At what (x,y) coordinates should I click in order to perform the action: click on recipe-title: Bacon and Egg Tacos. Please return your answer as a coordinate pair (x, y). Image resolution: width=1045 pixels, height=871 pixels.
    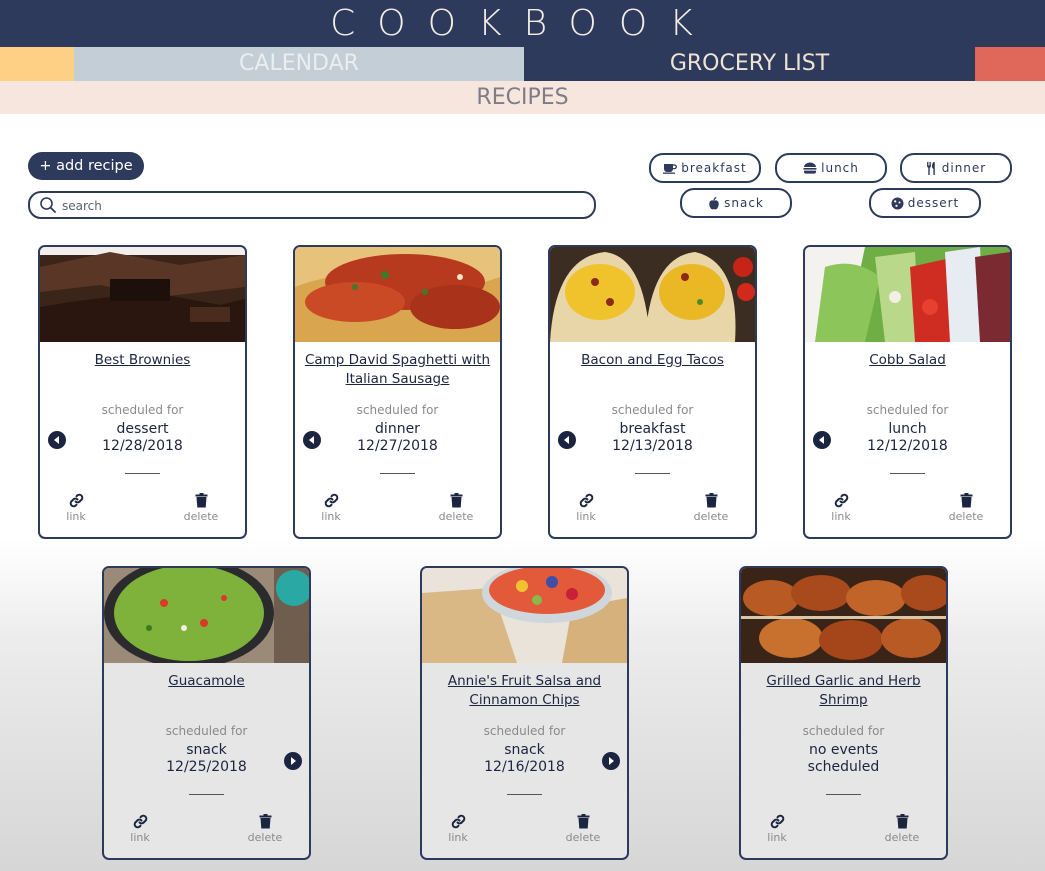
    Looking at the image, I should click on (652, 360).